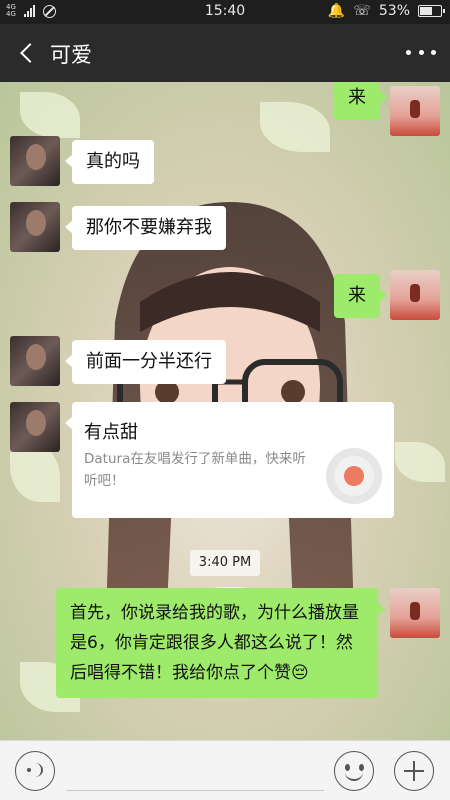 This screenshot has width=450, height=800. Describe the element at coordinates (336, 11) in the screenshot. I see `alarm-icon: 🔔` at that location.